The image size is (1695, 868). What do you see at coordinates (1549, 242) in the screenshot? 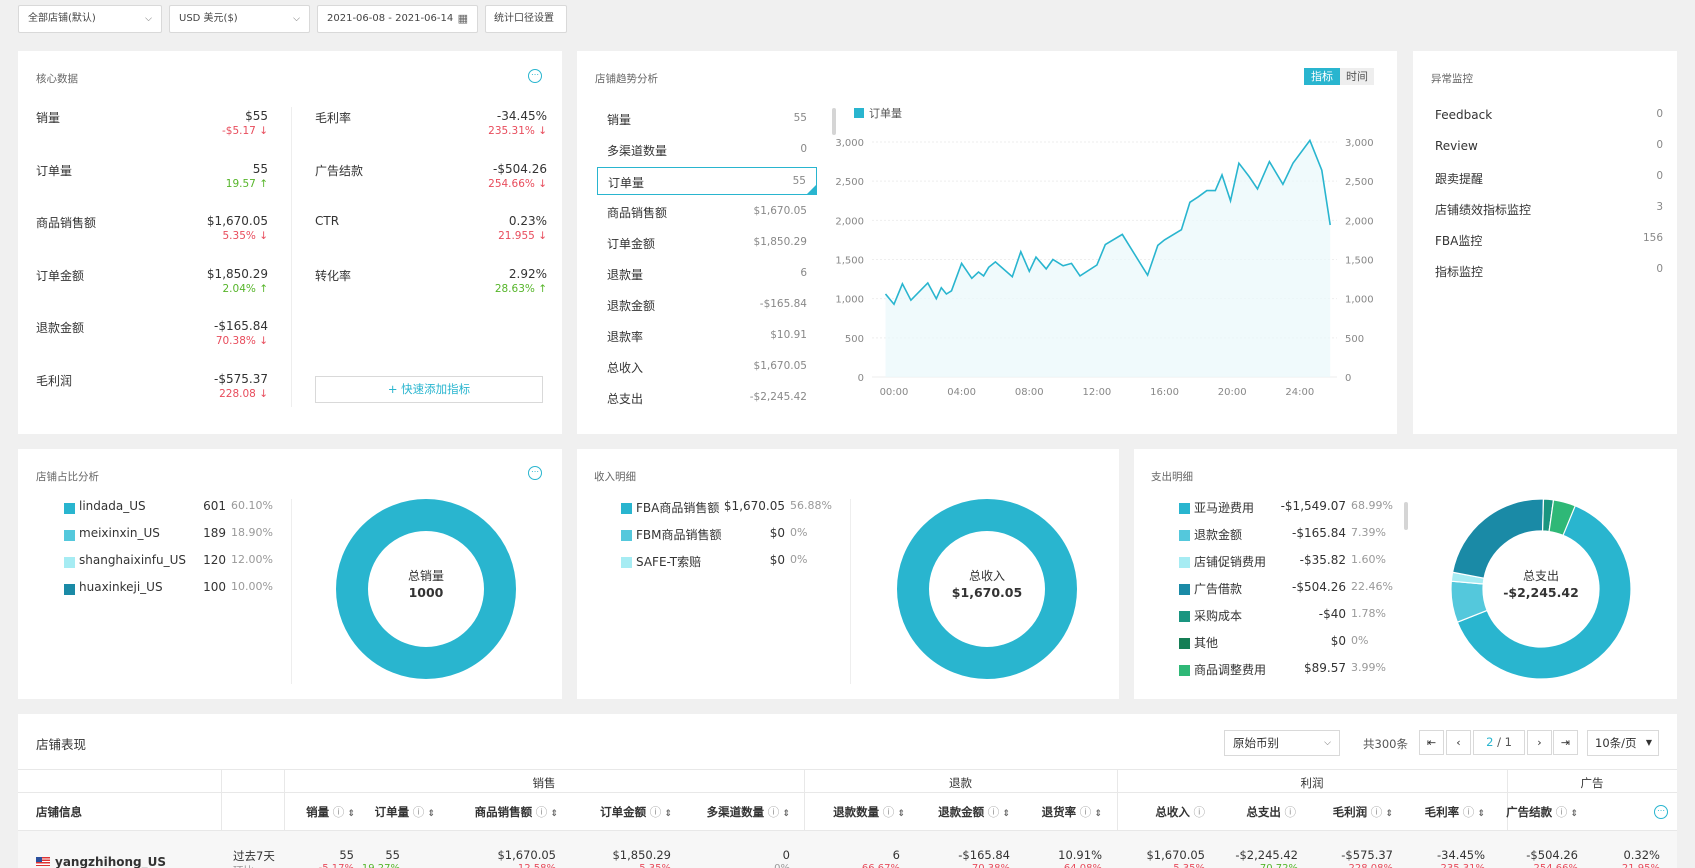
I see `alert-item: FBA监控 156` at bounding box center [1549, 242].